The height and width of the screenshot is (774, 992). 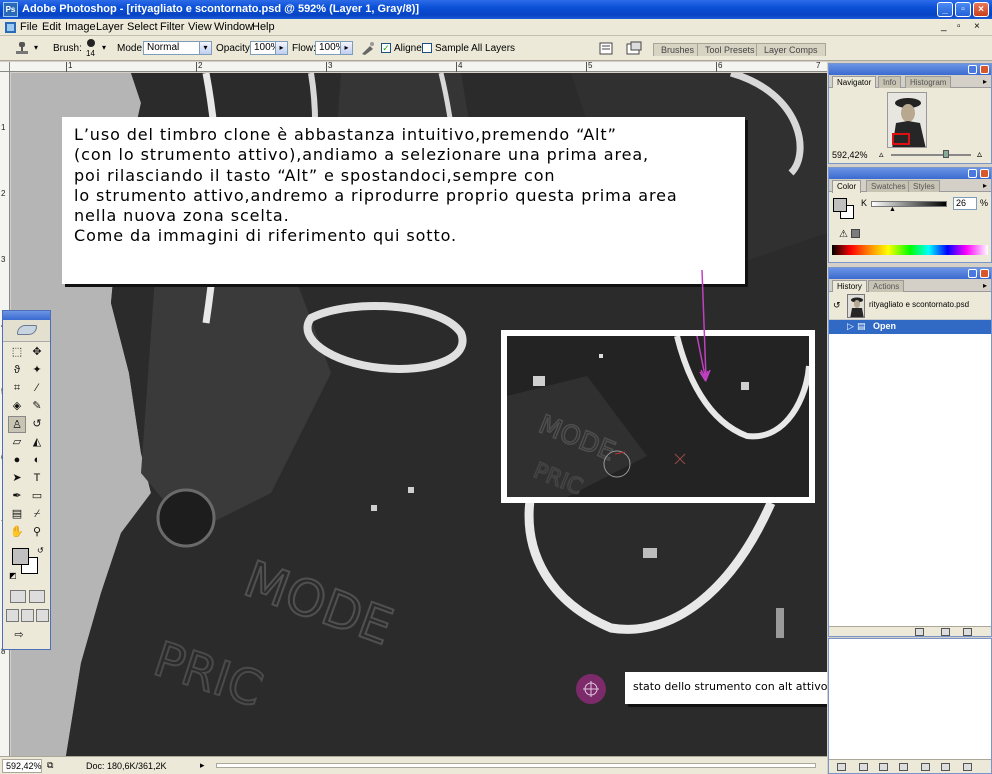 I want to click on navigator-zoom-field: 592,42%, so click(x=852, y=155).